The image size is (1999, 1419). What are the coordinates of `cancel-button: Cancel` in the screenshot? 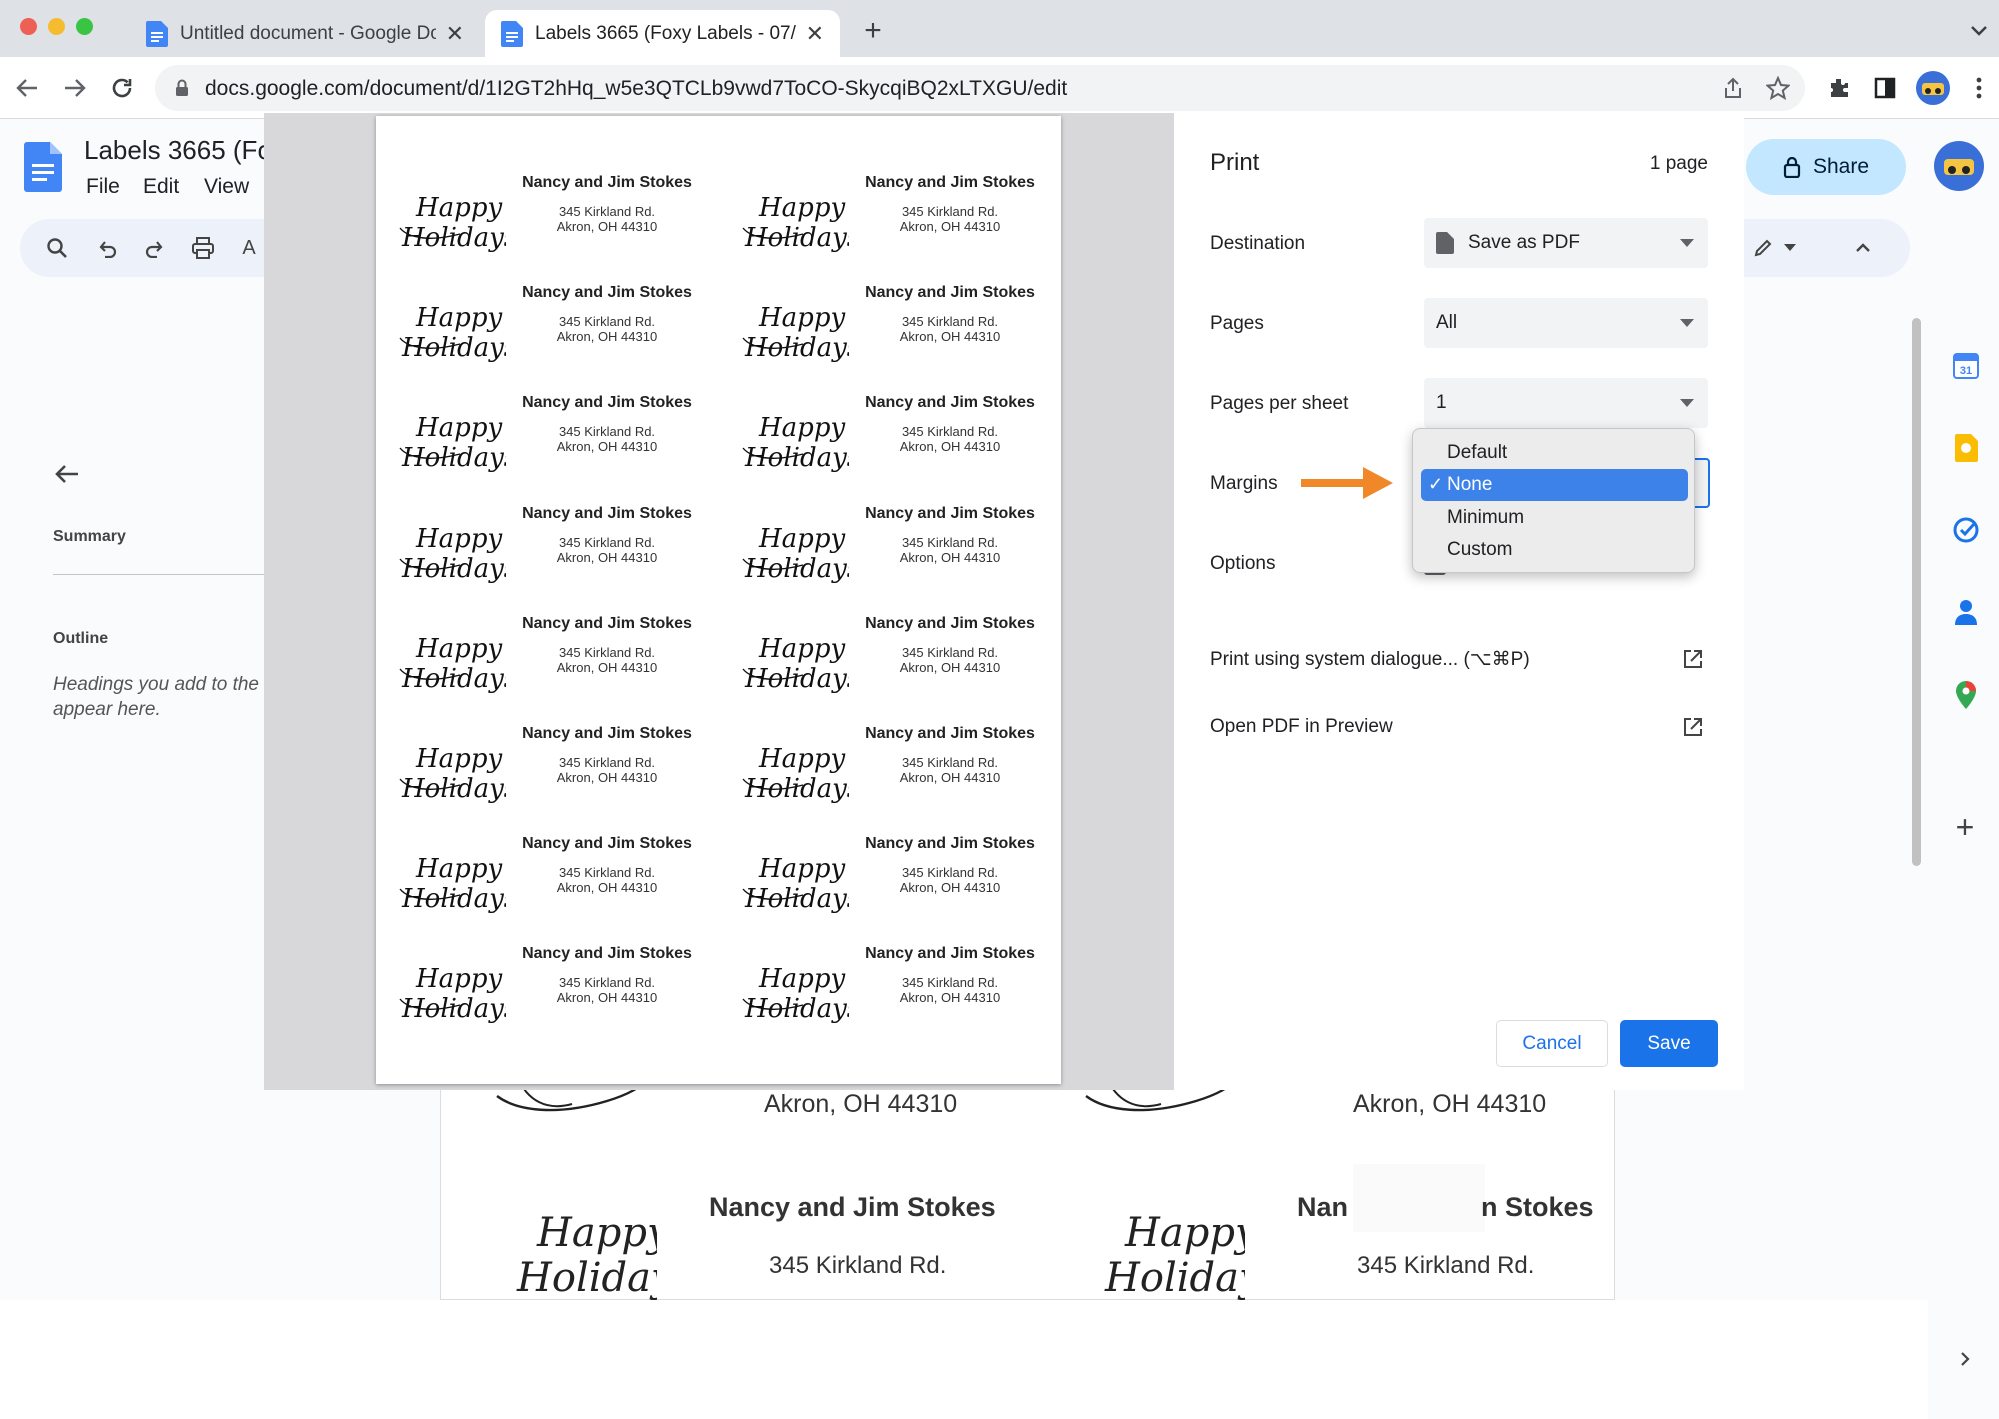 It's located at (1552, 1043).